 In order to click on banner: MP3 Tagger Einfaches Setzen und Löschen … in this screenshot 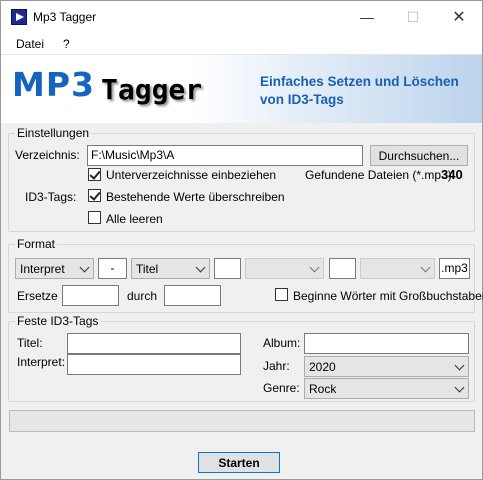, I will do `click(241, 89)`.